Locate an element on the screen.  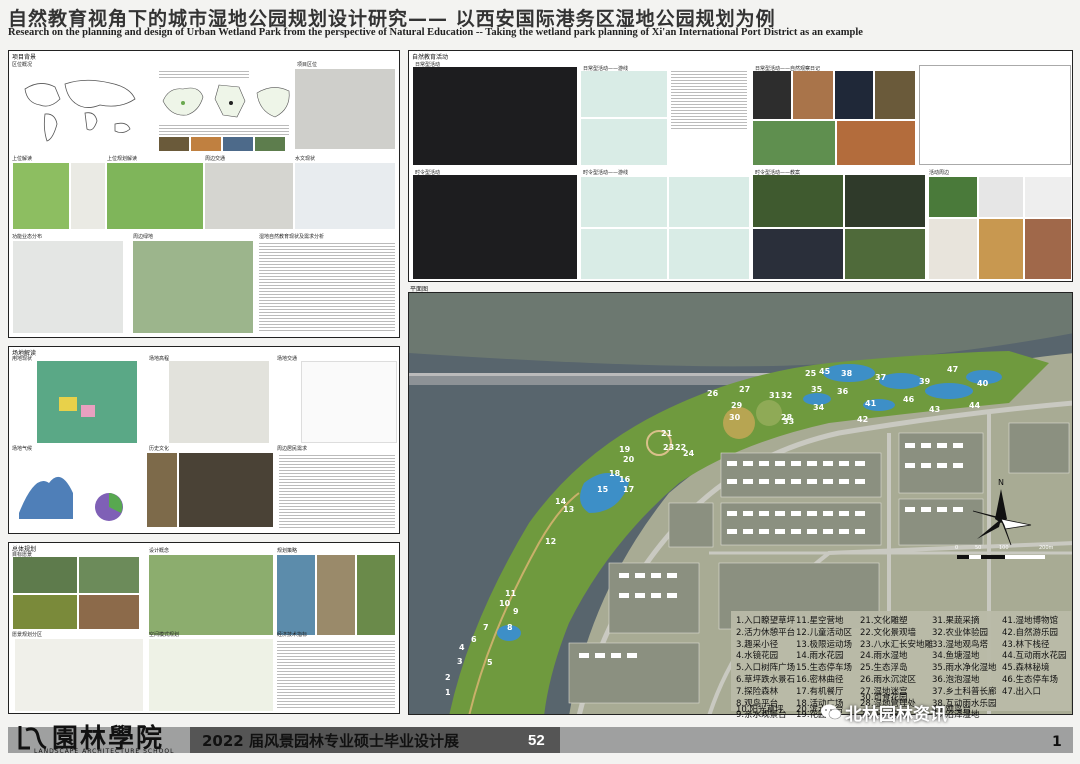
seasonal-route-map is located at coordinates (624, 254).